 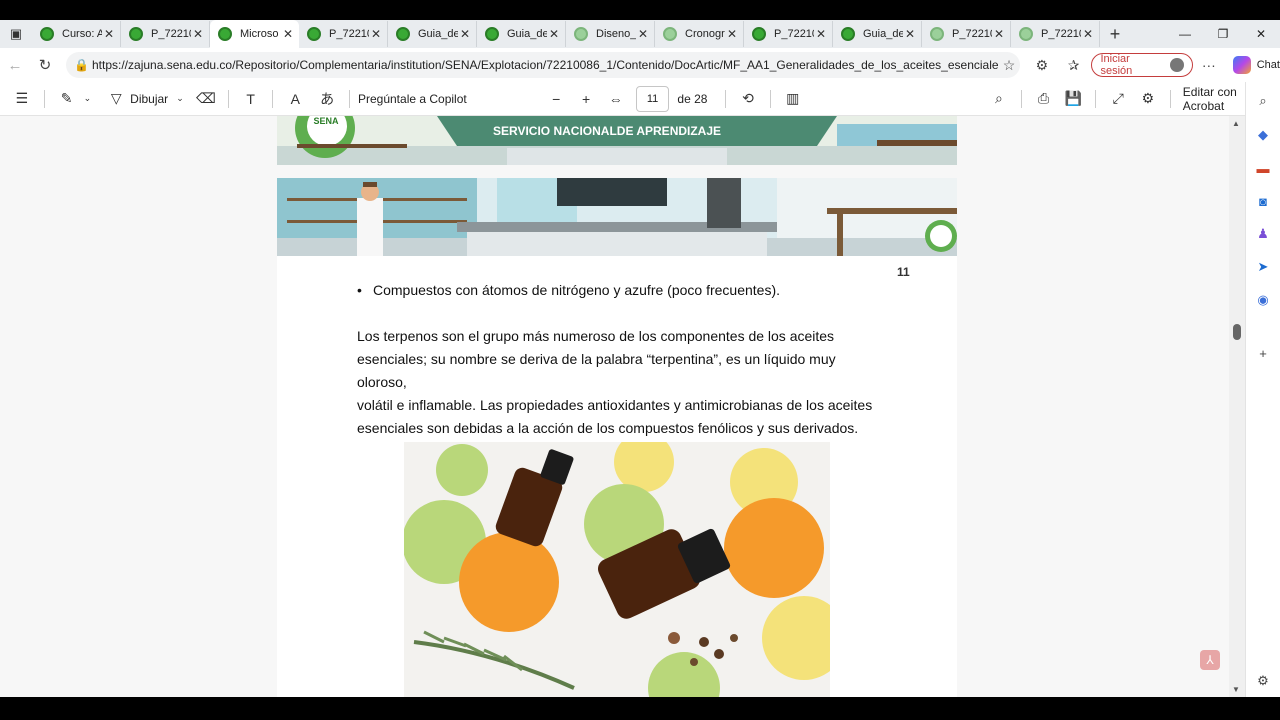 What do you see at coordinates (450, 99) in the screenshot?
I see `ask-copilot-button: Pregúntale a Copilot` at bounding box center [450, 99].